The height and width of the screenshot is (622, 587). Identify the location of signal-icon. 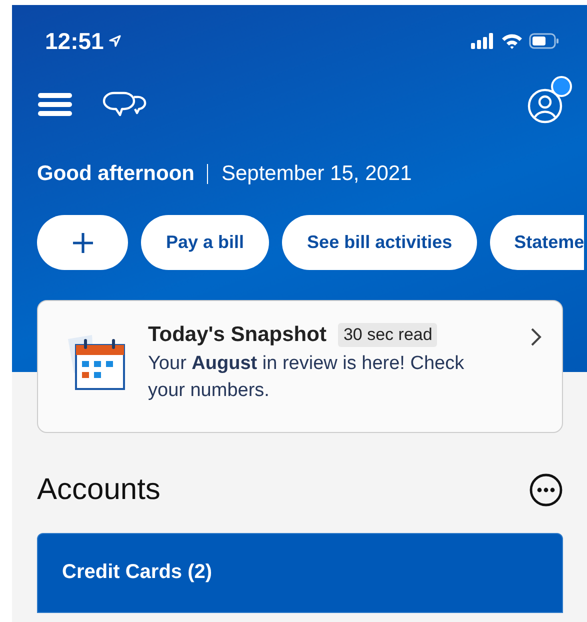
(483, 41).